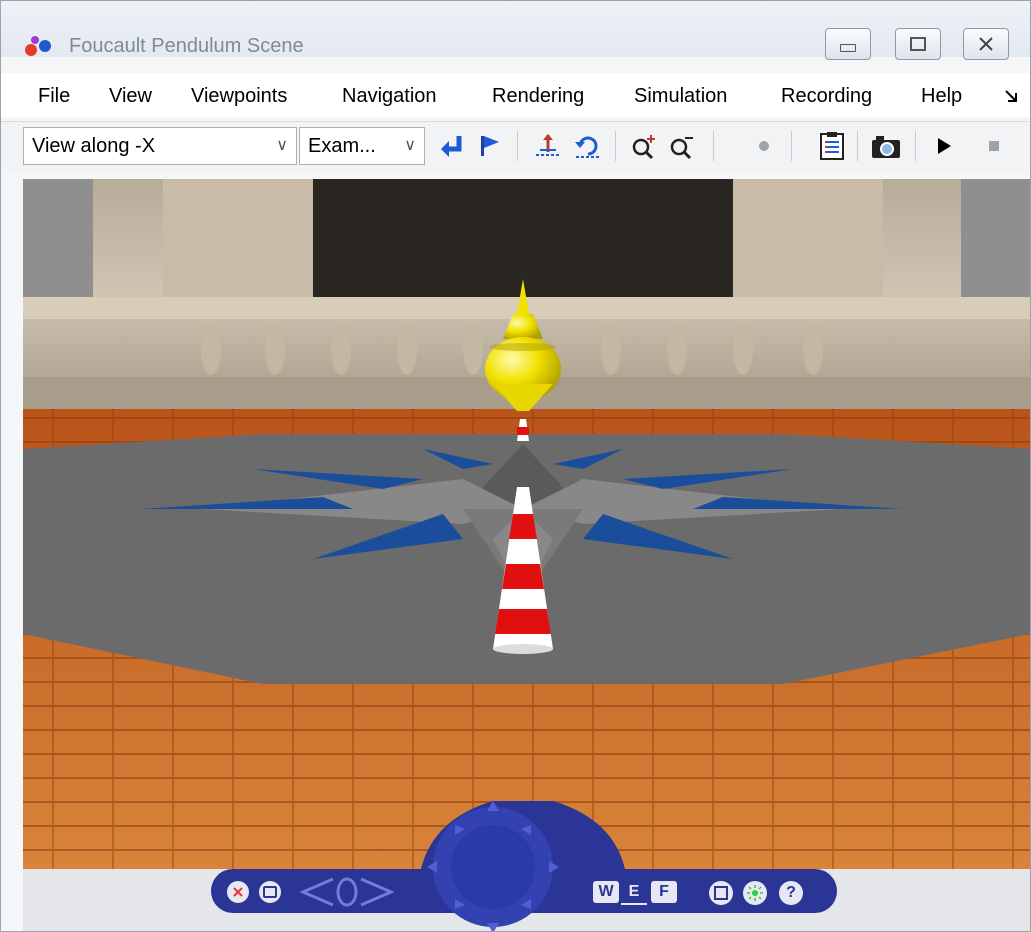 The height and width of the screenshot is (932, 1031). Describe the element at coordinates (389, 96) in the screenshot. I see `menu-navigation: Navigation` at that location.